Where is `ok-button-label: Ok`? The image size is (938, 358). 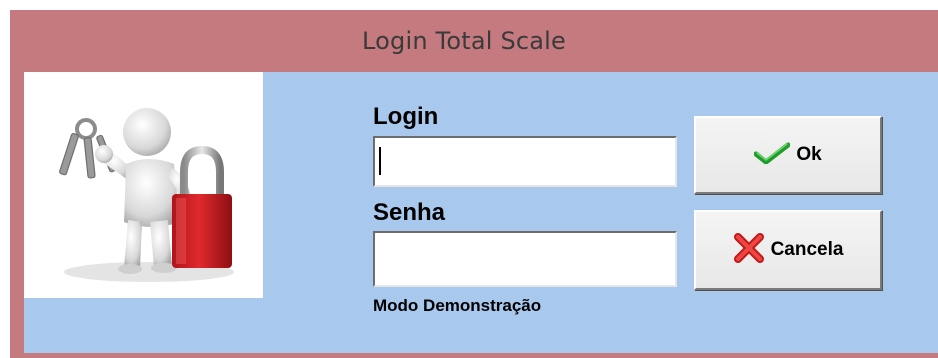 ok-button-label: Ok is located at coordinates (809, 154).